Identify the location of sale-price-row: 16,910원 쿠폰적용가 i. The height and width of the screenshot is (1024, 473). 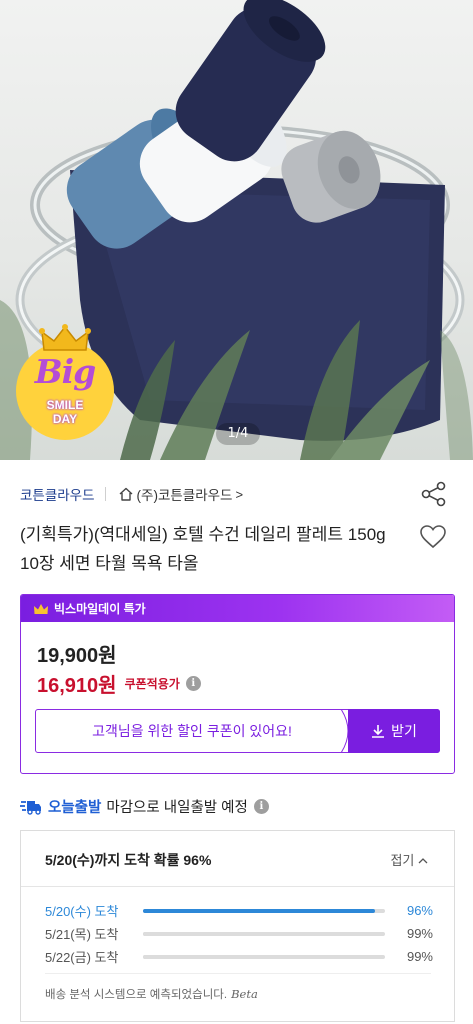
(119, 683).